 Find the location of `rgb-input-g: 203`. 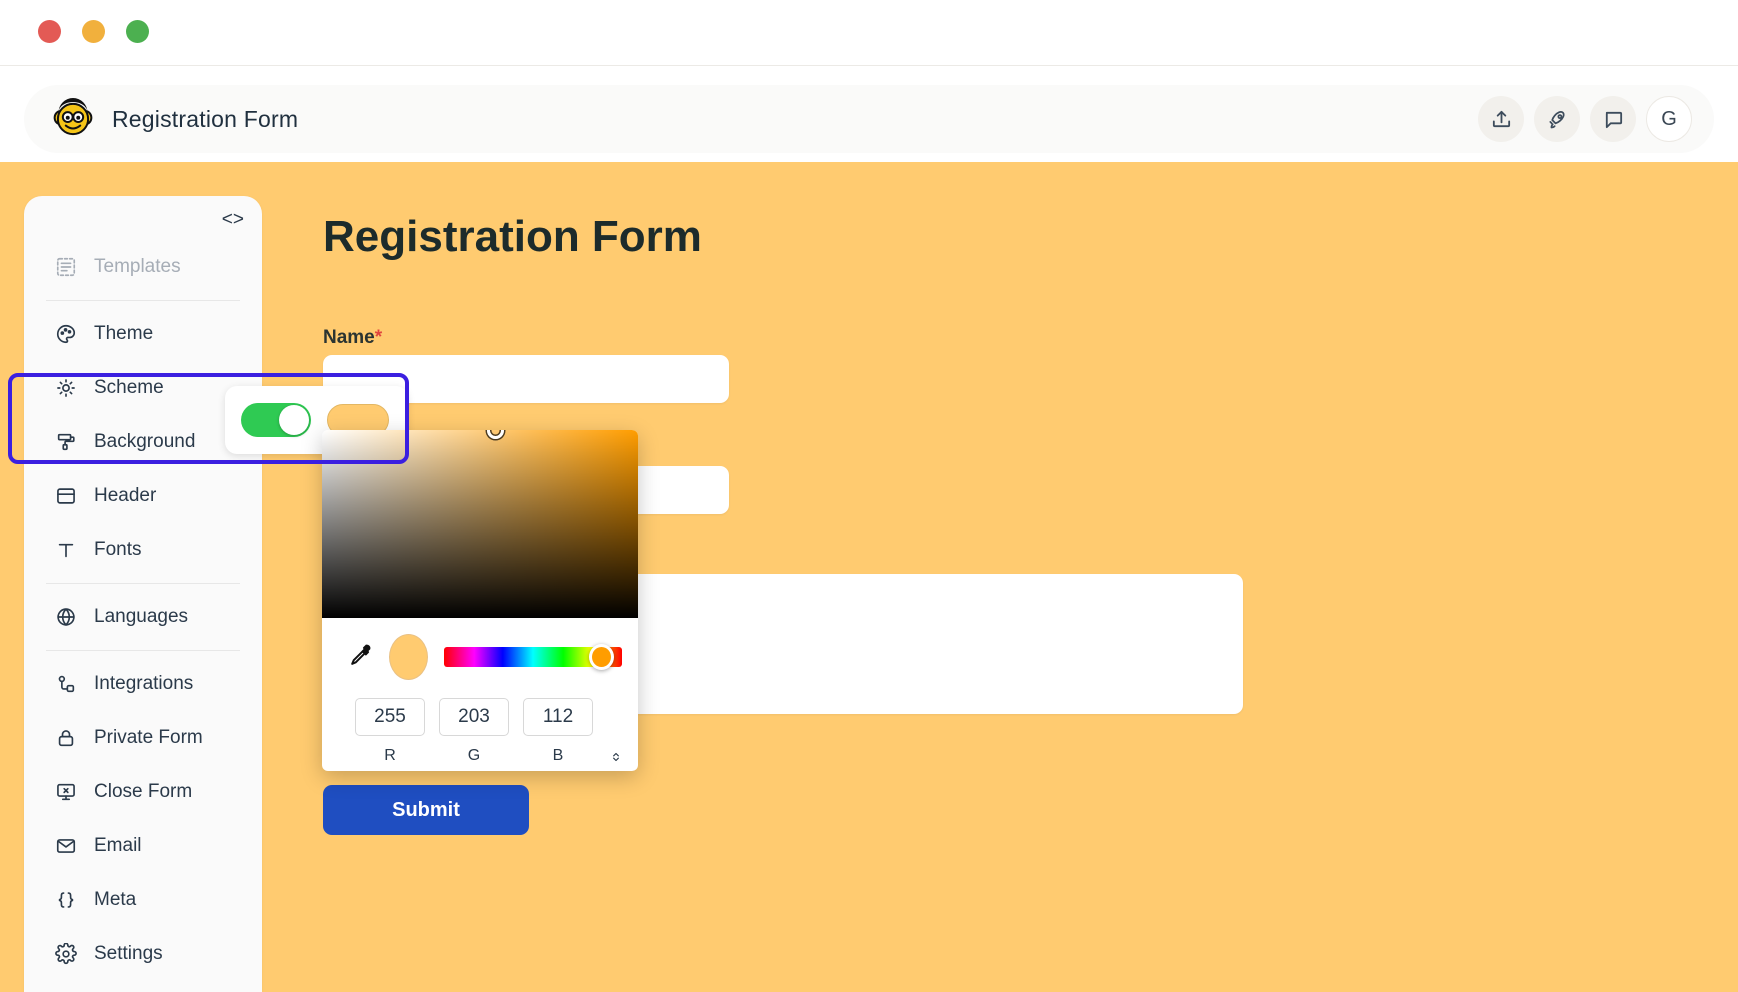

rgb-input-g: 203 is located at coordinates (474, 717).